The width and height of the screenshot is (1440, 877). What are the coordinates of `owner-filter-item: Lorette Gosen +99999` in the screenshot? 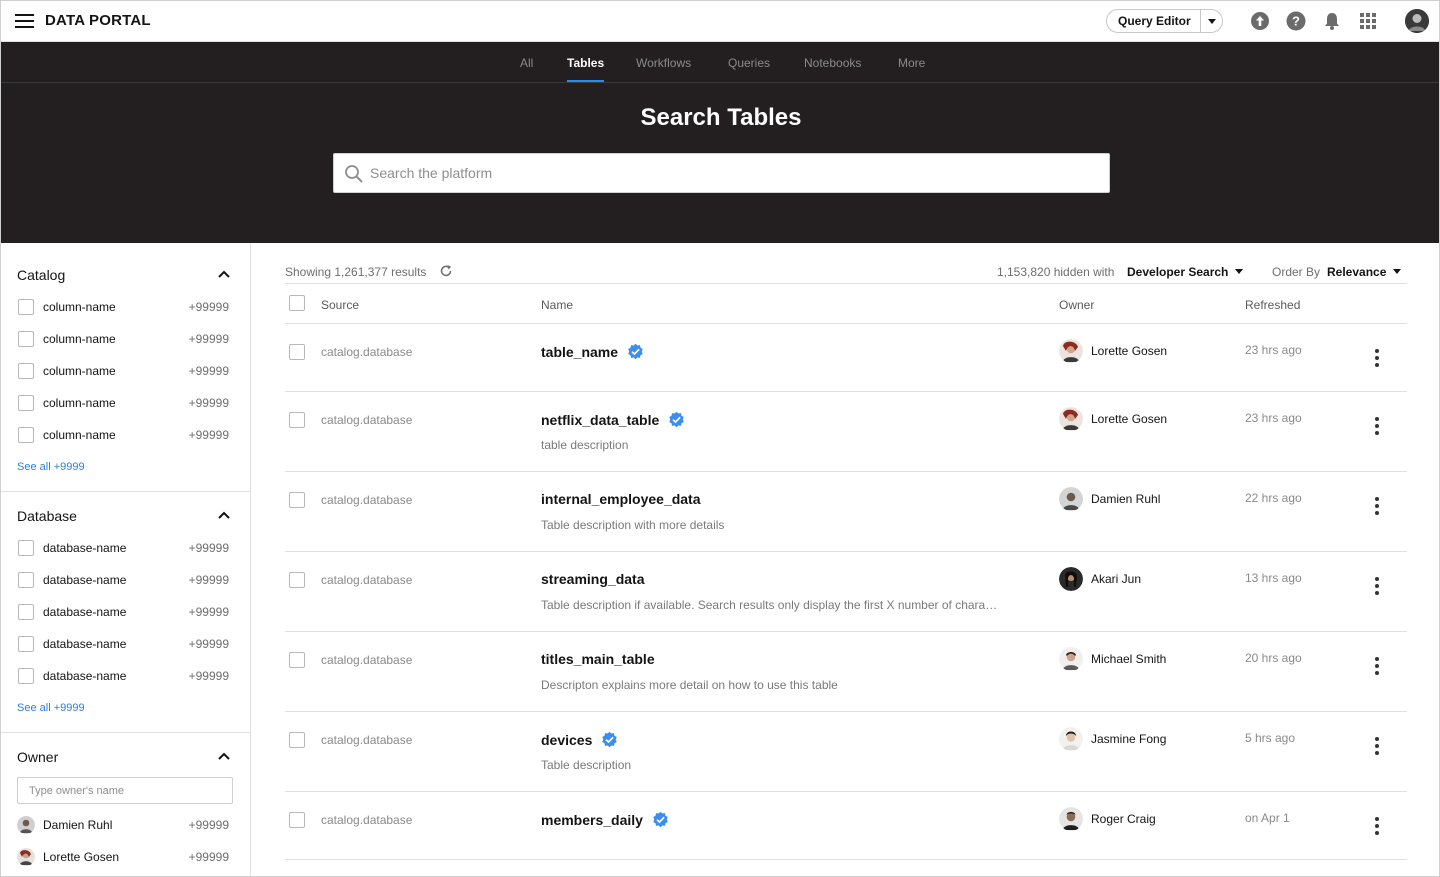 It's located at (125, 857).